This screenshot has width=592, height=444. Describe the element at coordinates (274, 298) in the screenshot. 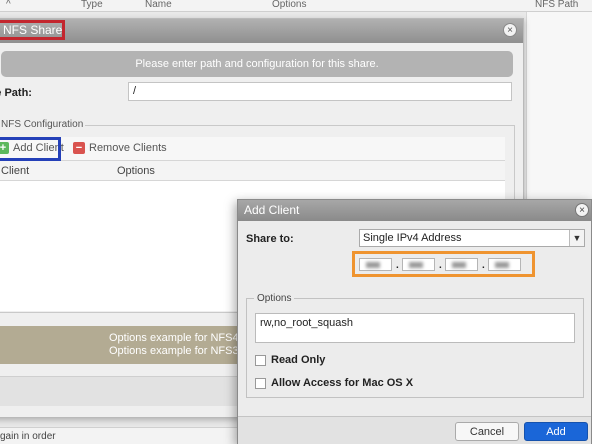

I see `options-legend: Options` at that location.